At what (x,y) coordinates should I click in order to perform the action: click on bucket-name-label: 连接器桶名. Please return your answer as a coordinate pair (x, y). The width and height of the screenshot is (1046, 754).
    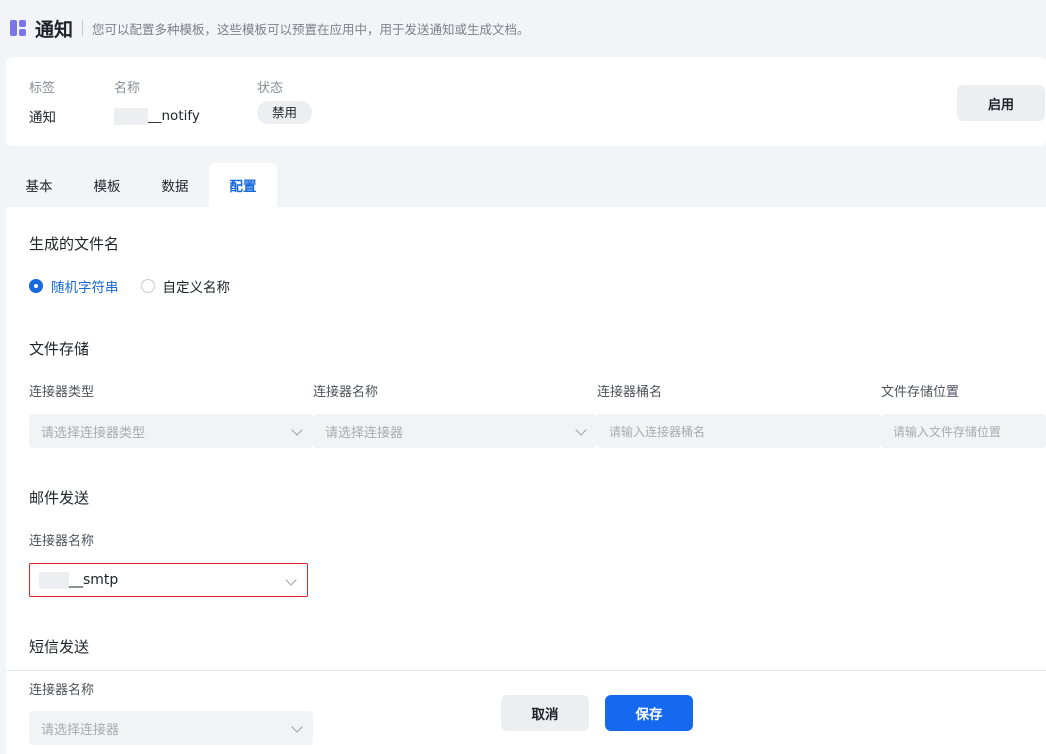
    Looking at the image, I should click on (630, 392).